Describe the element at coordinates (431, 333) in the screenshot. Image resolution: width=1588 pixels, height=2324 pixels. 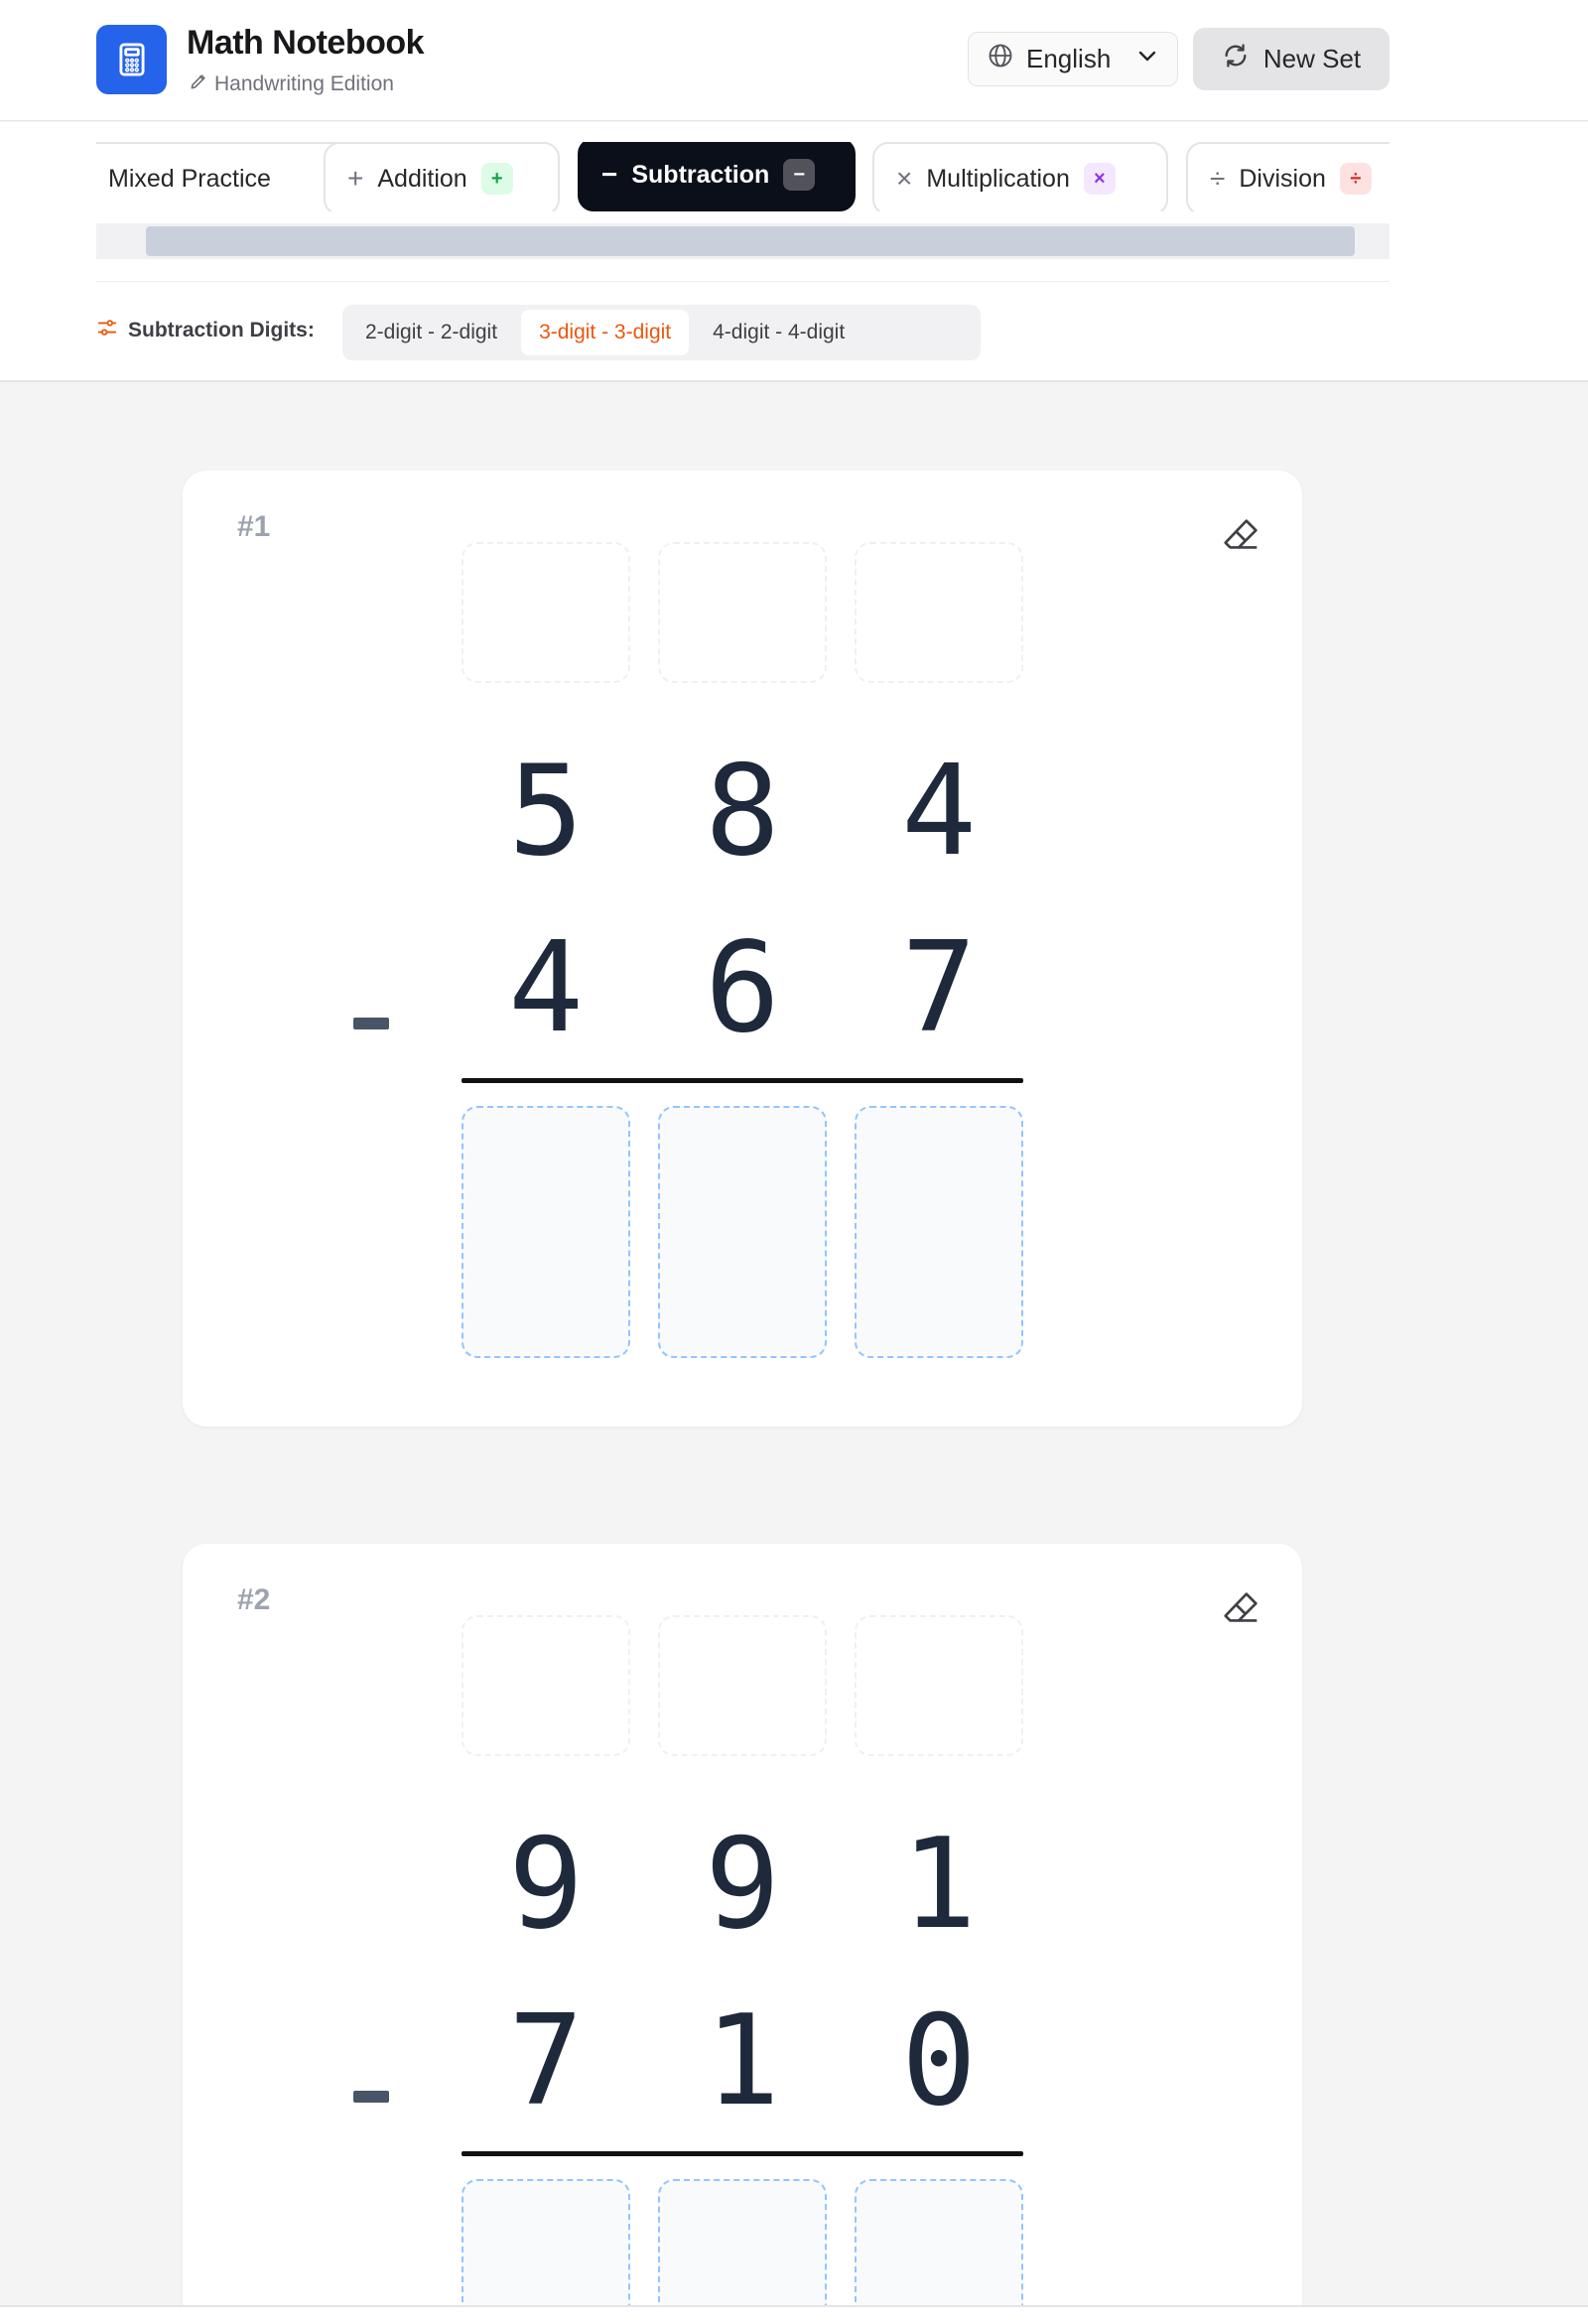
I see `digits-option-2: 2-digit - 2-digit` at that location.